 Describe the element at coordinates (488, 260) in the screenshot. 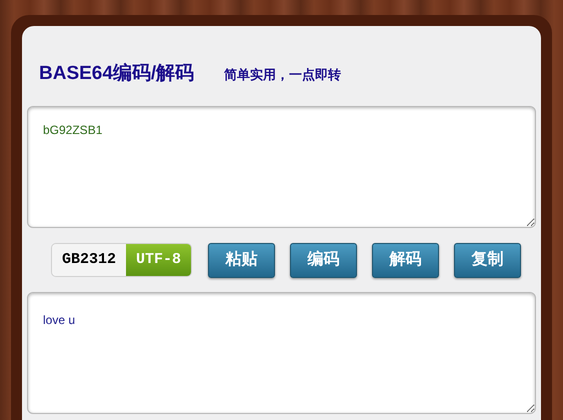

I see `action-button: 复制` at that location.